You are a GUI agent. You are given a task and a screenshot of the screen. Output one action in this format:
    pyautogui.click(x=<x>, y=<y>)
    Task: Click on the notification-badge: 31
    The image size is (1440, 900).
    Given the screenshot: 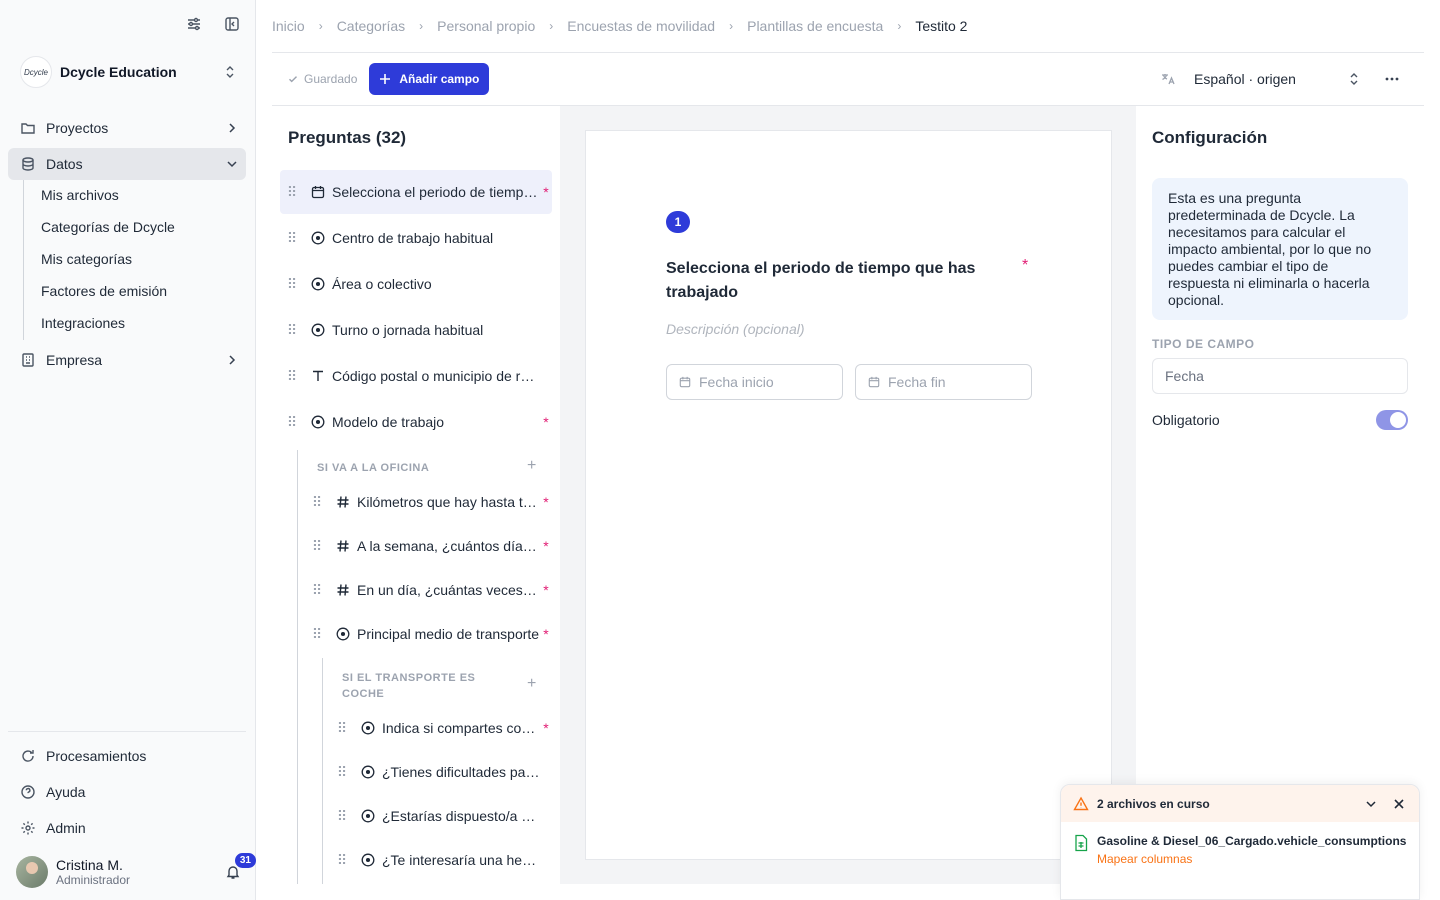 What is the action you would take?
    pyautogui.click(x=245, y=860)
    